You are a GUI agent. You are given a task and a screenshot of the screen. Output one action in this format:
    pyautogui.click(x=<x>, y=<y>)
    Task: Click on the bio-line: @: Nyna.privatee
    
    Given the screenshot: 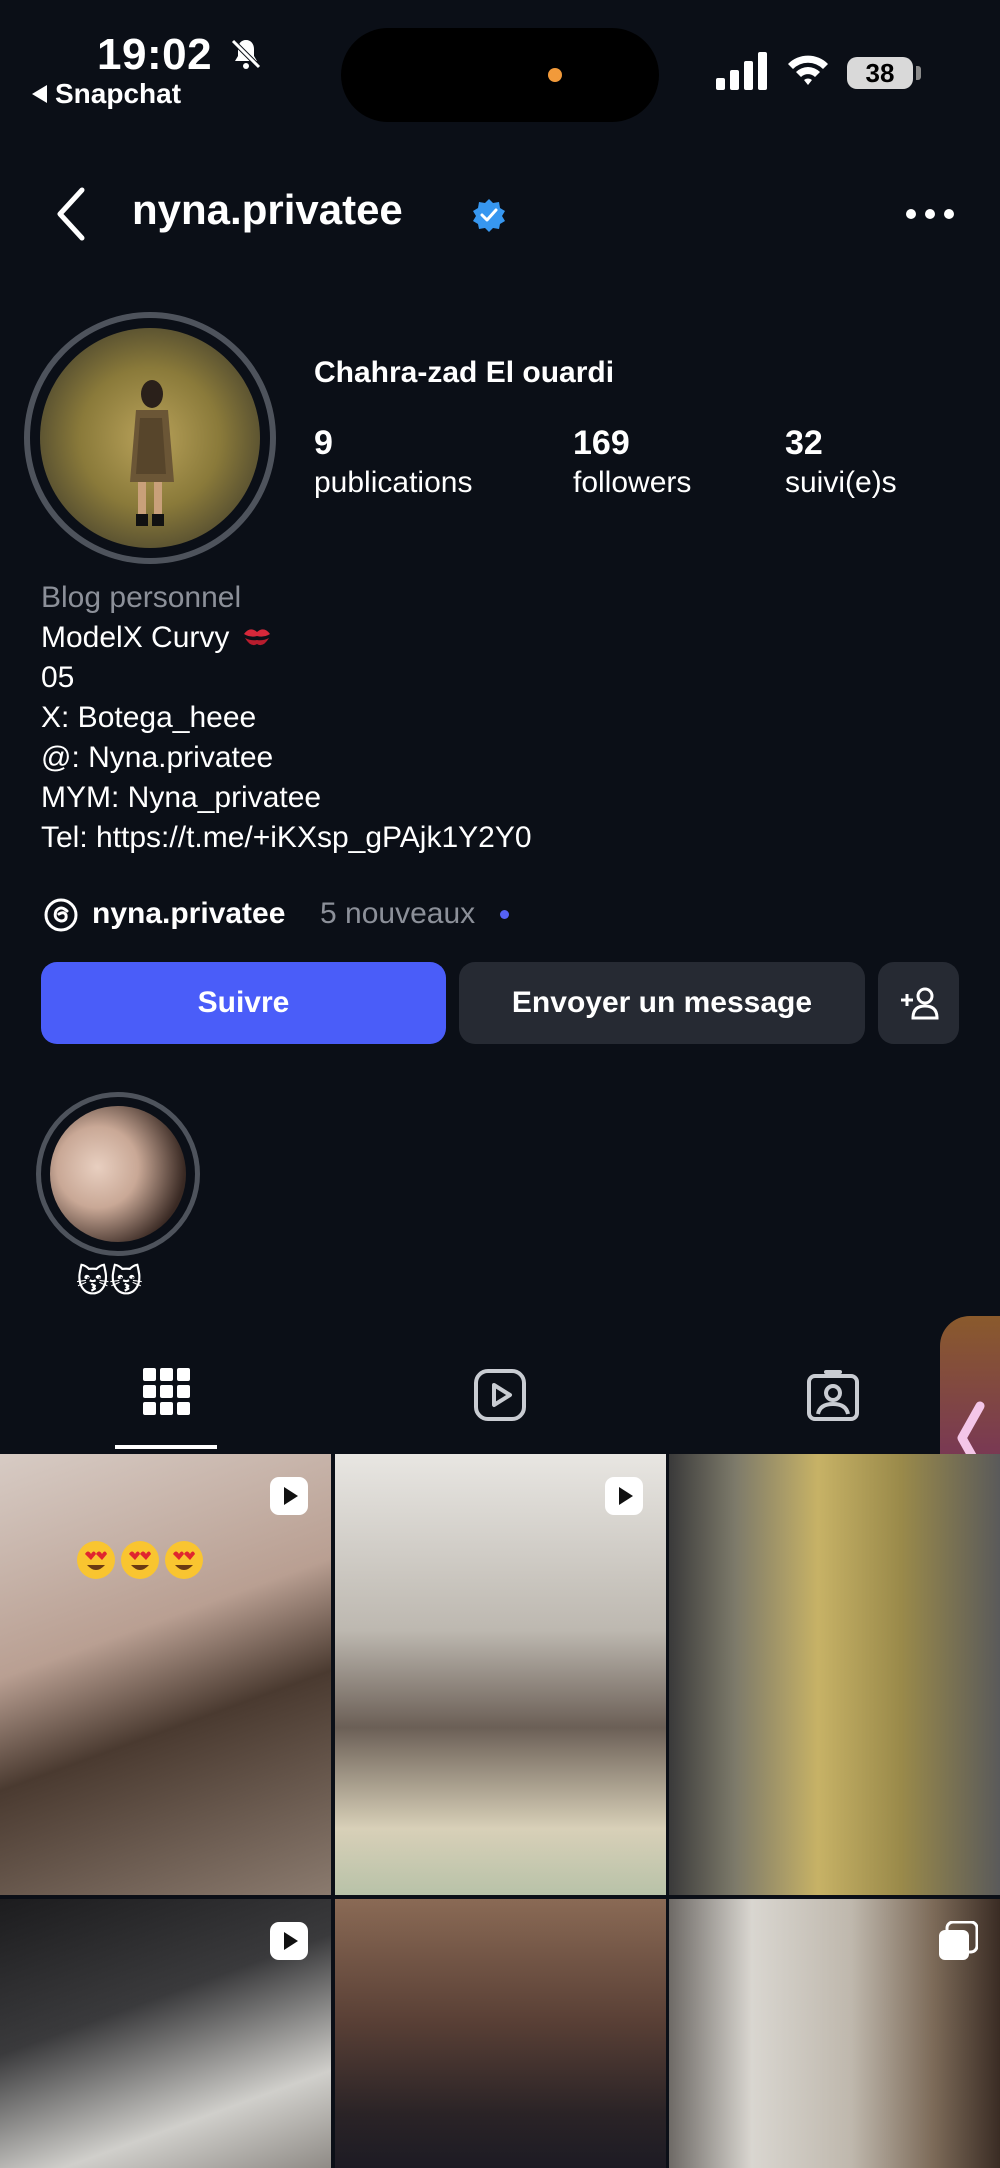 What is the action you would take?
    pyautogui.click(x=157, y=757)
    